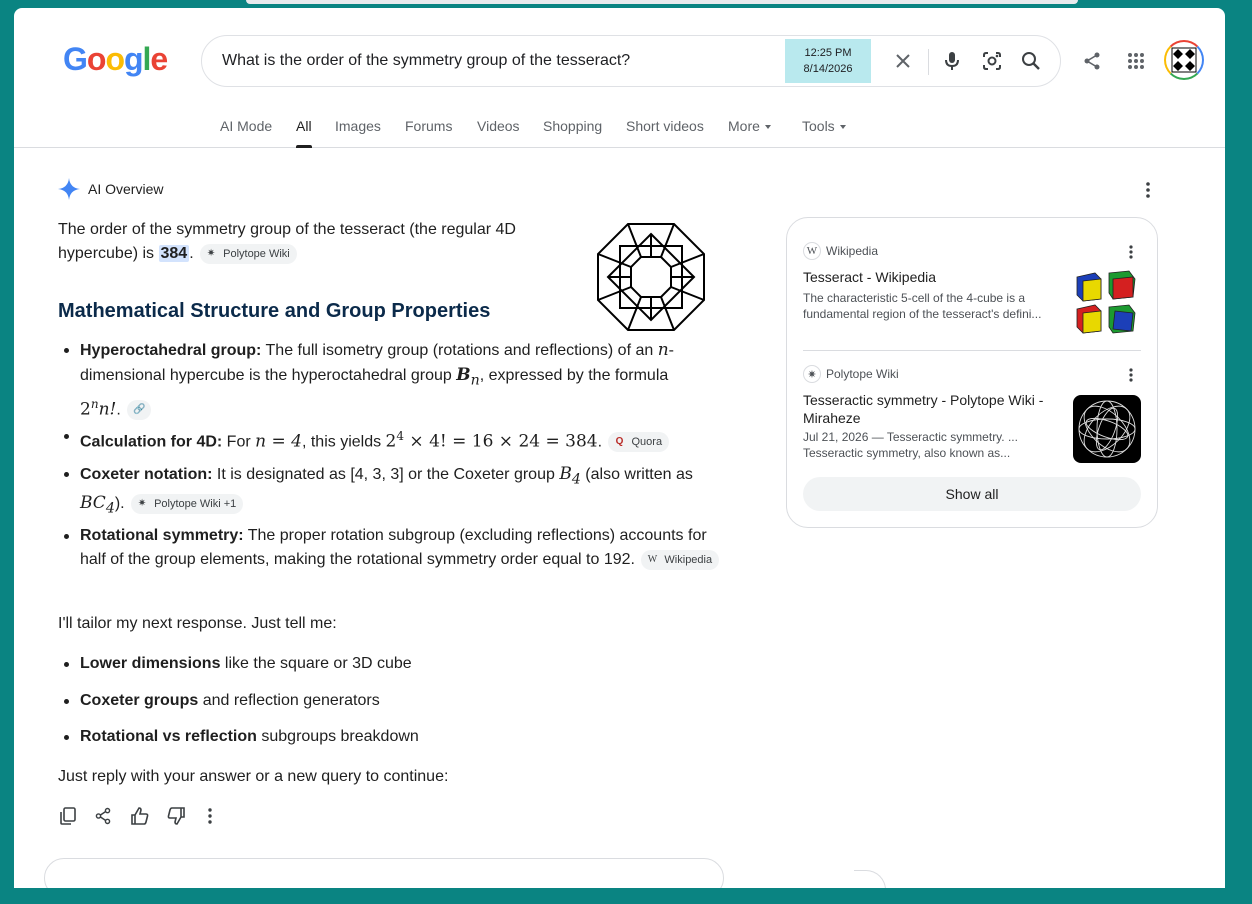  I want to click on math-b: B, so click(565, 474).